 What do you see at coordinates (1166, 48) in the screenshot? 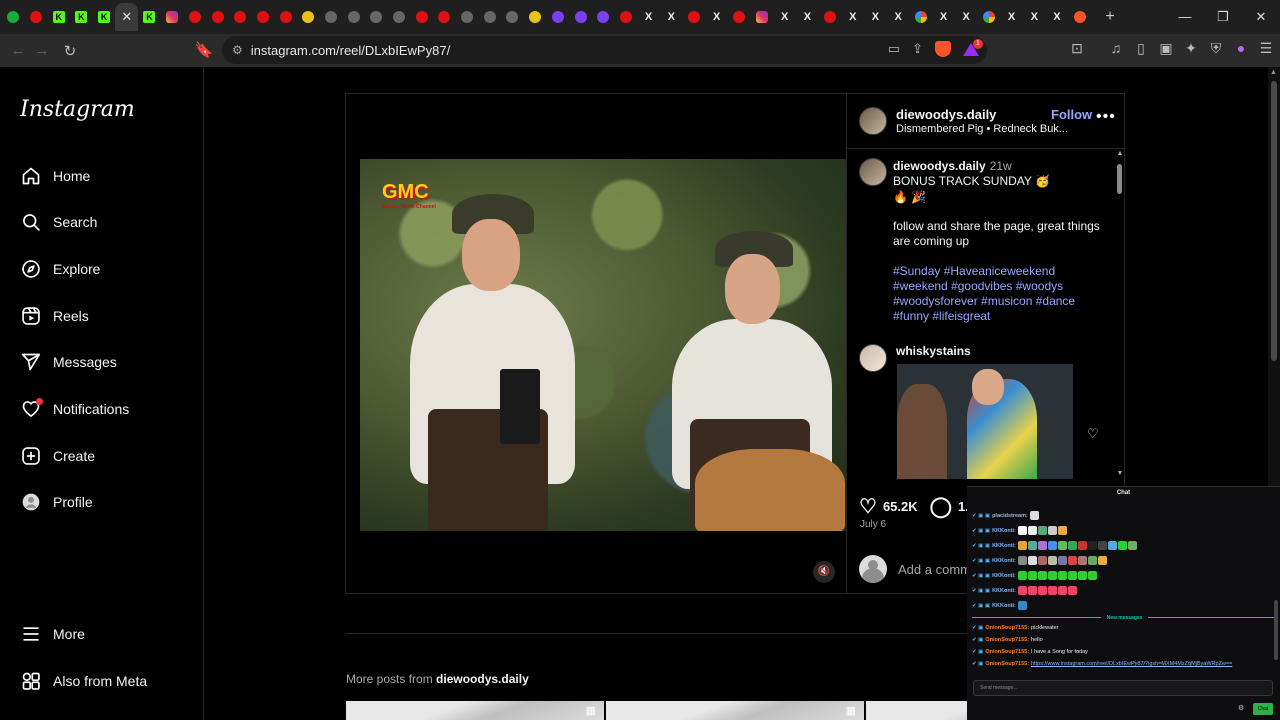
I see `wallet-icon: ▣` at bounding box center [1166, 48].